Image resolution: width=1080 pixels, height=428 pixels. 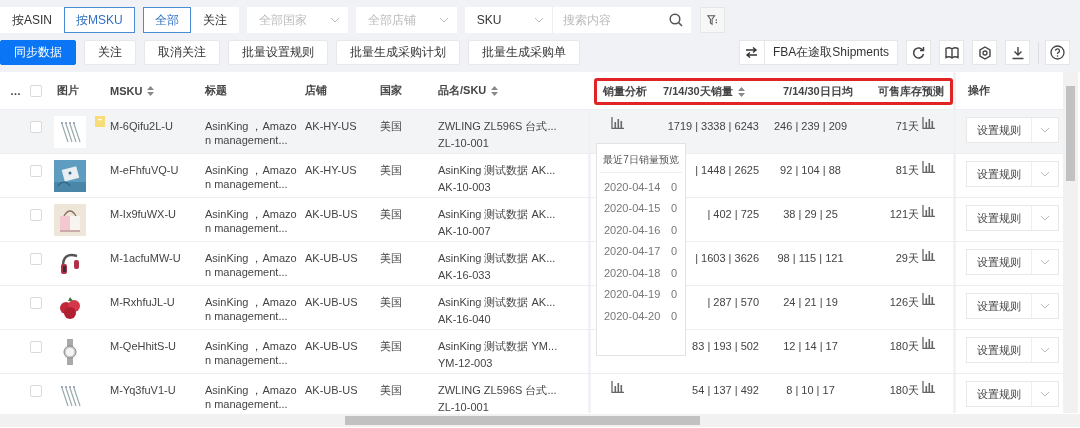 What do you see at coordinates (733, 214) in the screenshot?
I see `table-cell: | 402 | 725` at bounding box center [733, 214].